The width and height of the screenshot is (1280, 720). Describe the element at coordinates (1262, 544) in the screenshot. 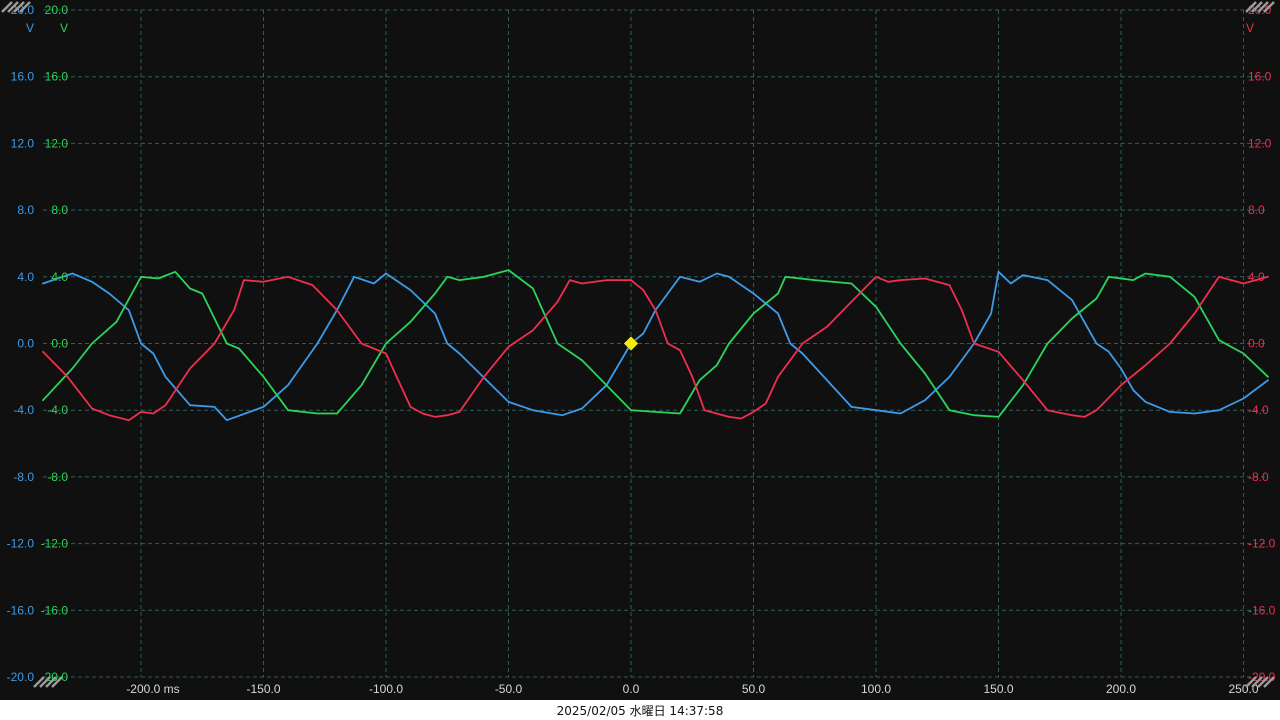

I see `y-tick-label-red: -12.0` at that location.